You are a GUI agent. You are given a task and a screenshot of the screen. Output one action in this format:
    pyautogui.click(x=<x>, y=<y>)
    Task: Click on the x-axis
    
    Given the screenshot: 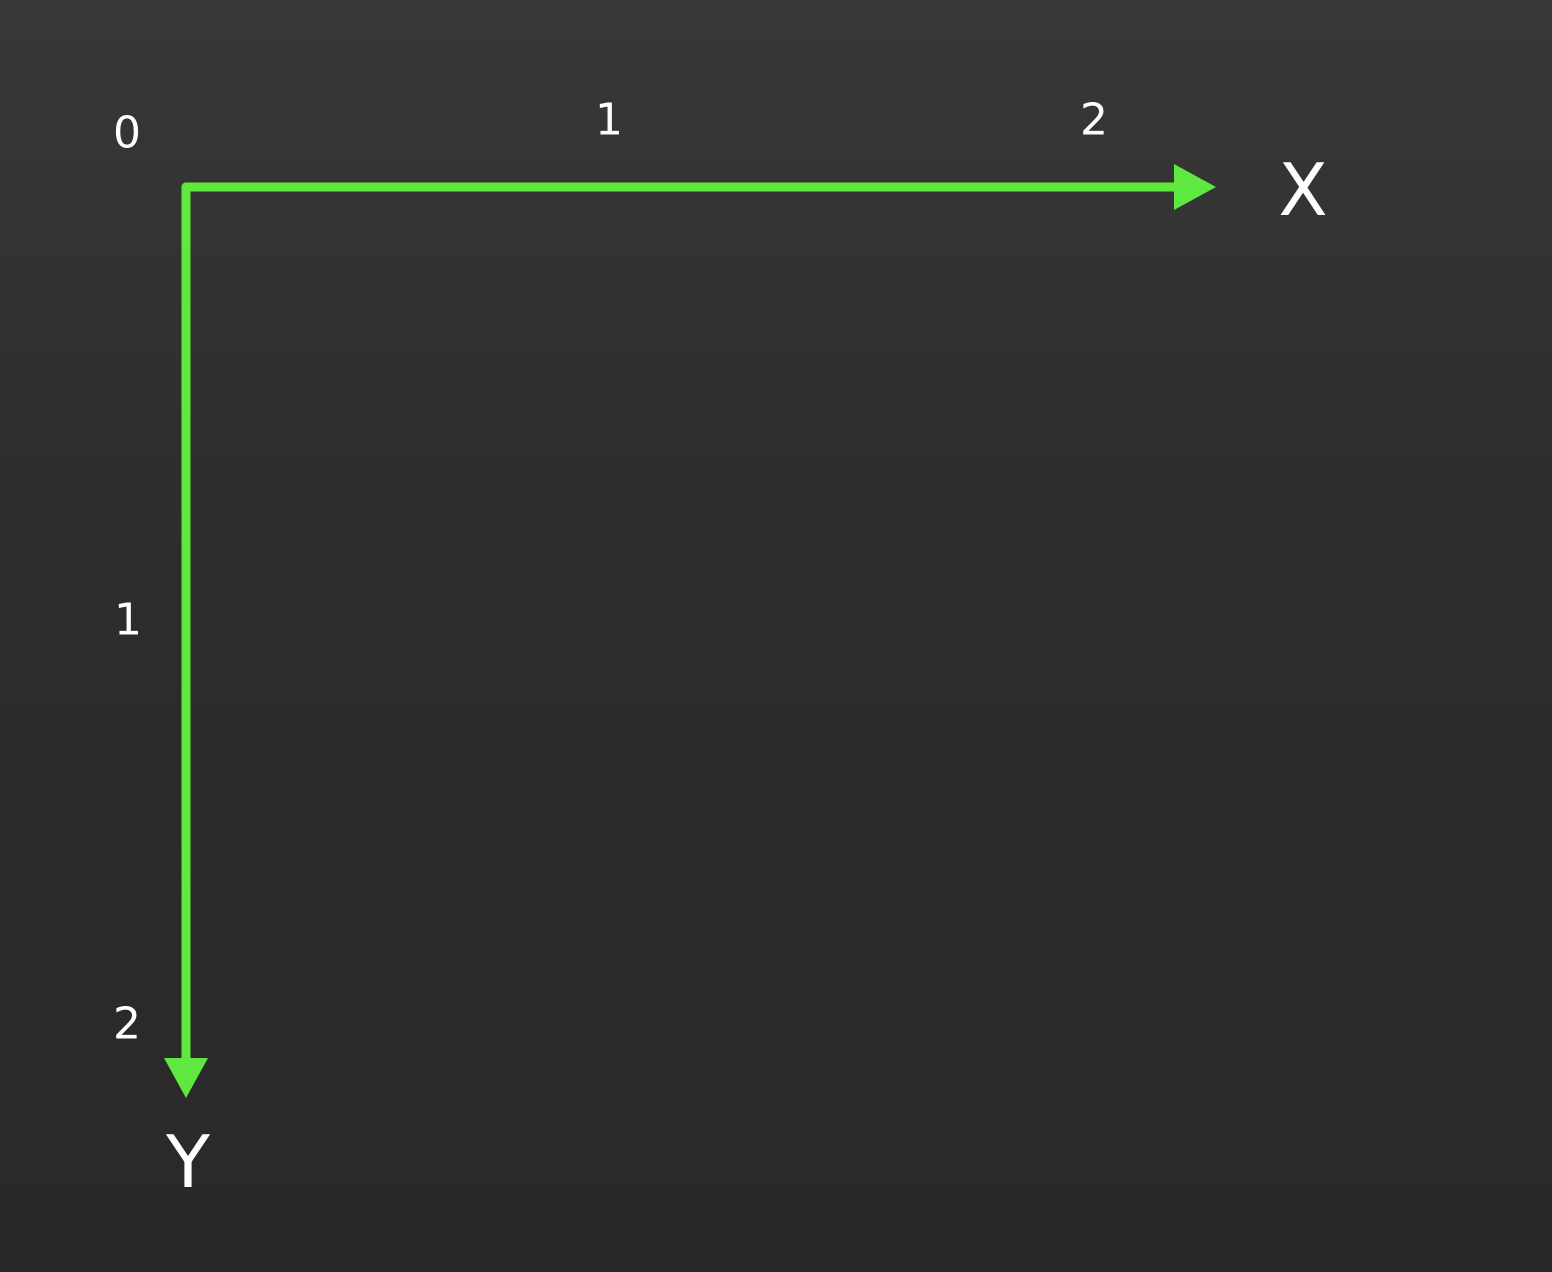 What is the action you would take?
    pyautogui.click(x=698, y=187)
    